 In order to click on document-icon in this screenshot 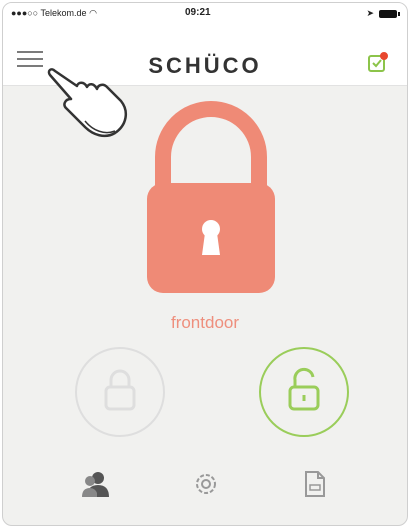, I will do `click(314, 484)`.